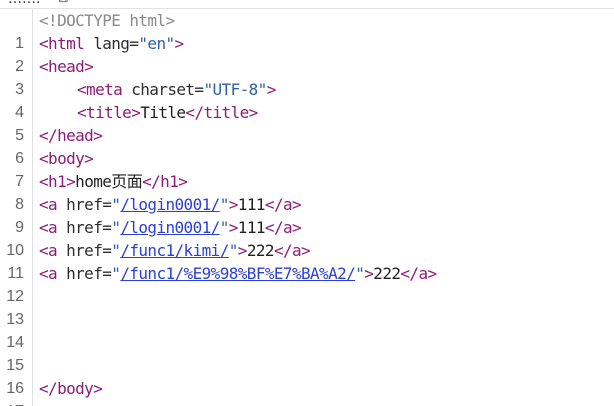  What do you see at coordinates (19, 158) in the screenshot?
I see `line-number: 6` at bounding box center [19, 158].